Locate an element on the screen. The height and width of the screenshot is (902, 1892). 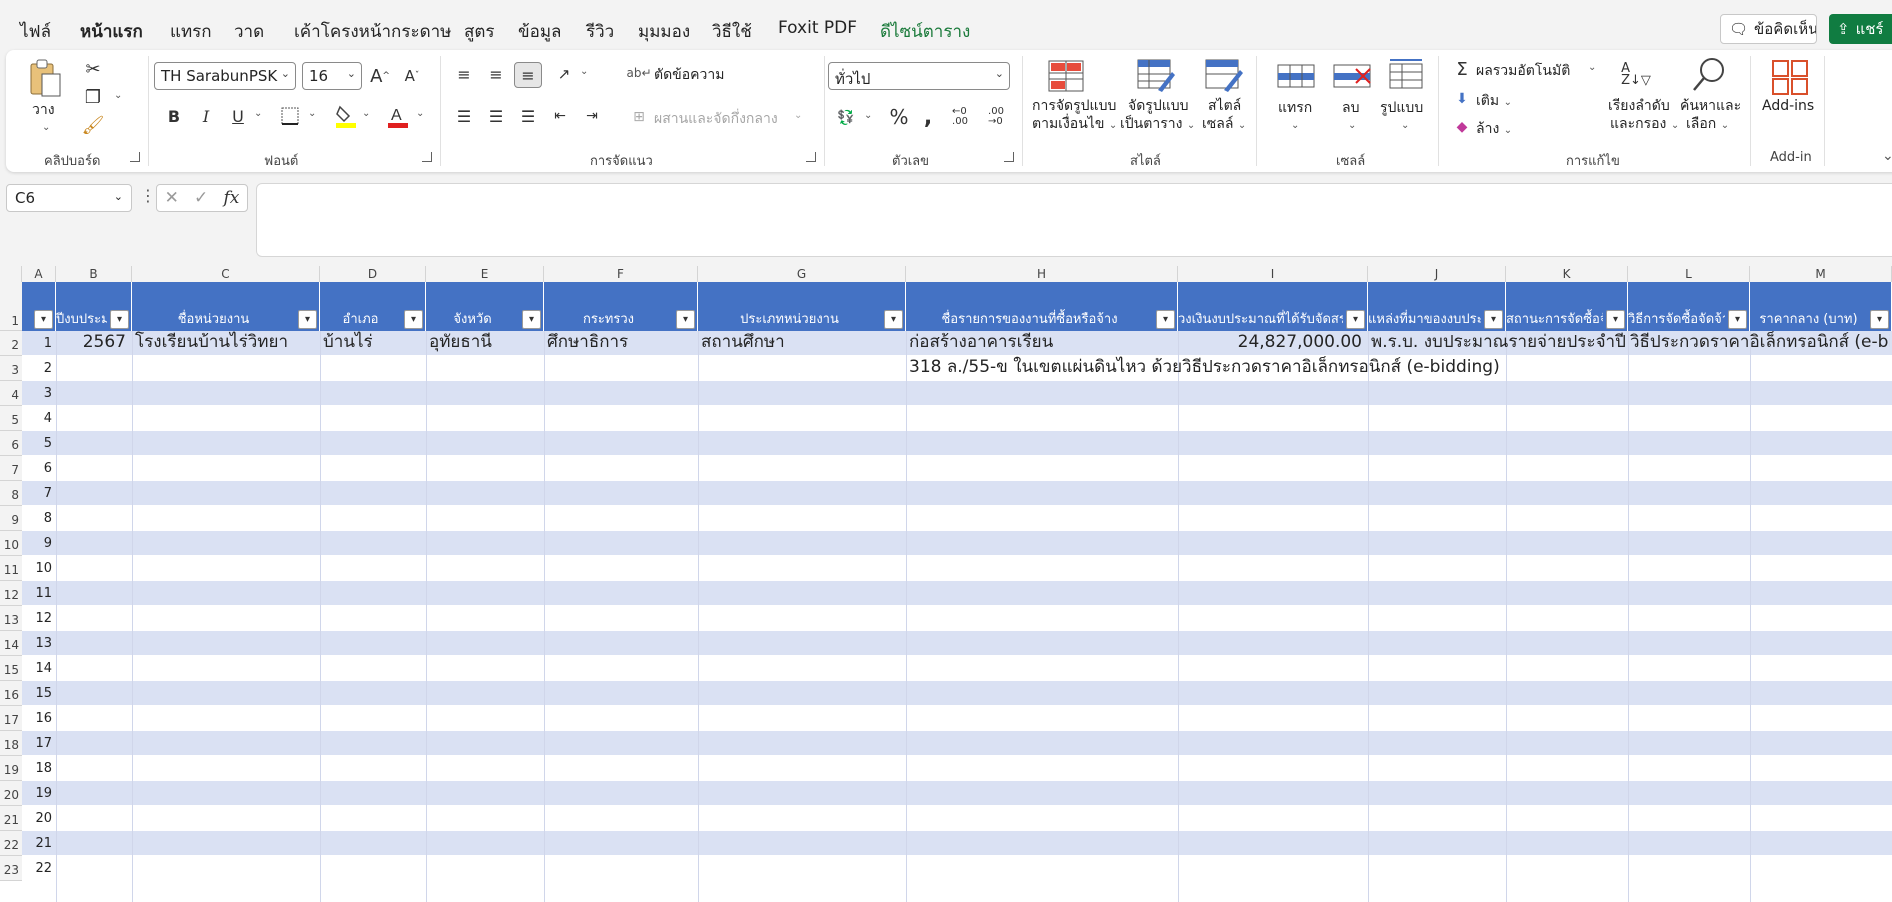
cancel-icon: ✕ is located at coordinates (172, 198).